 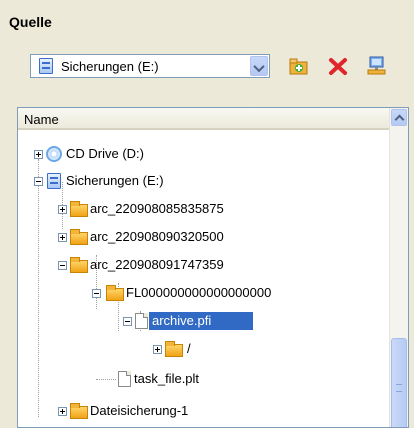 I want to click on chevron-down-icon, so click(x=259, y=66).